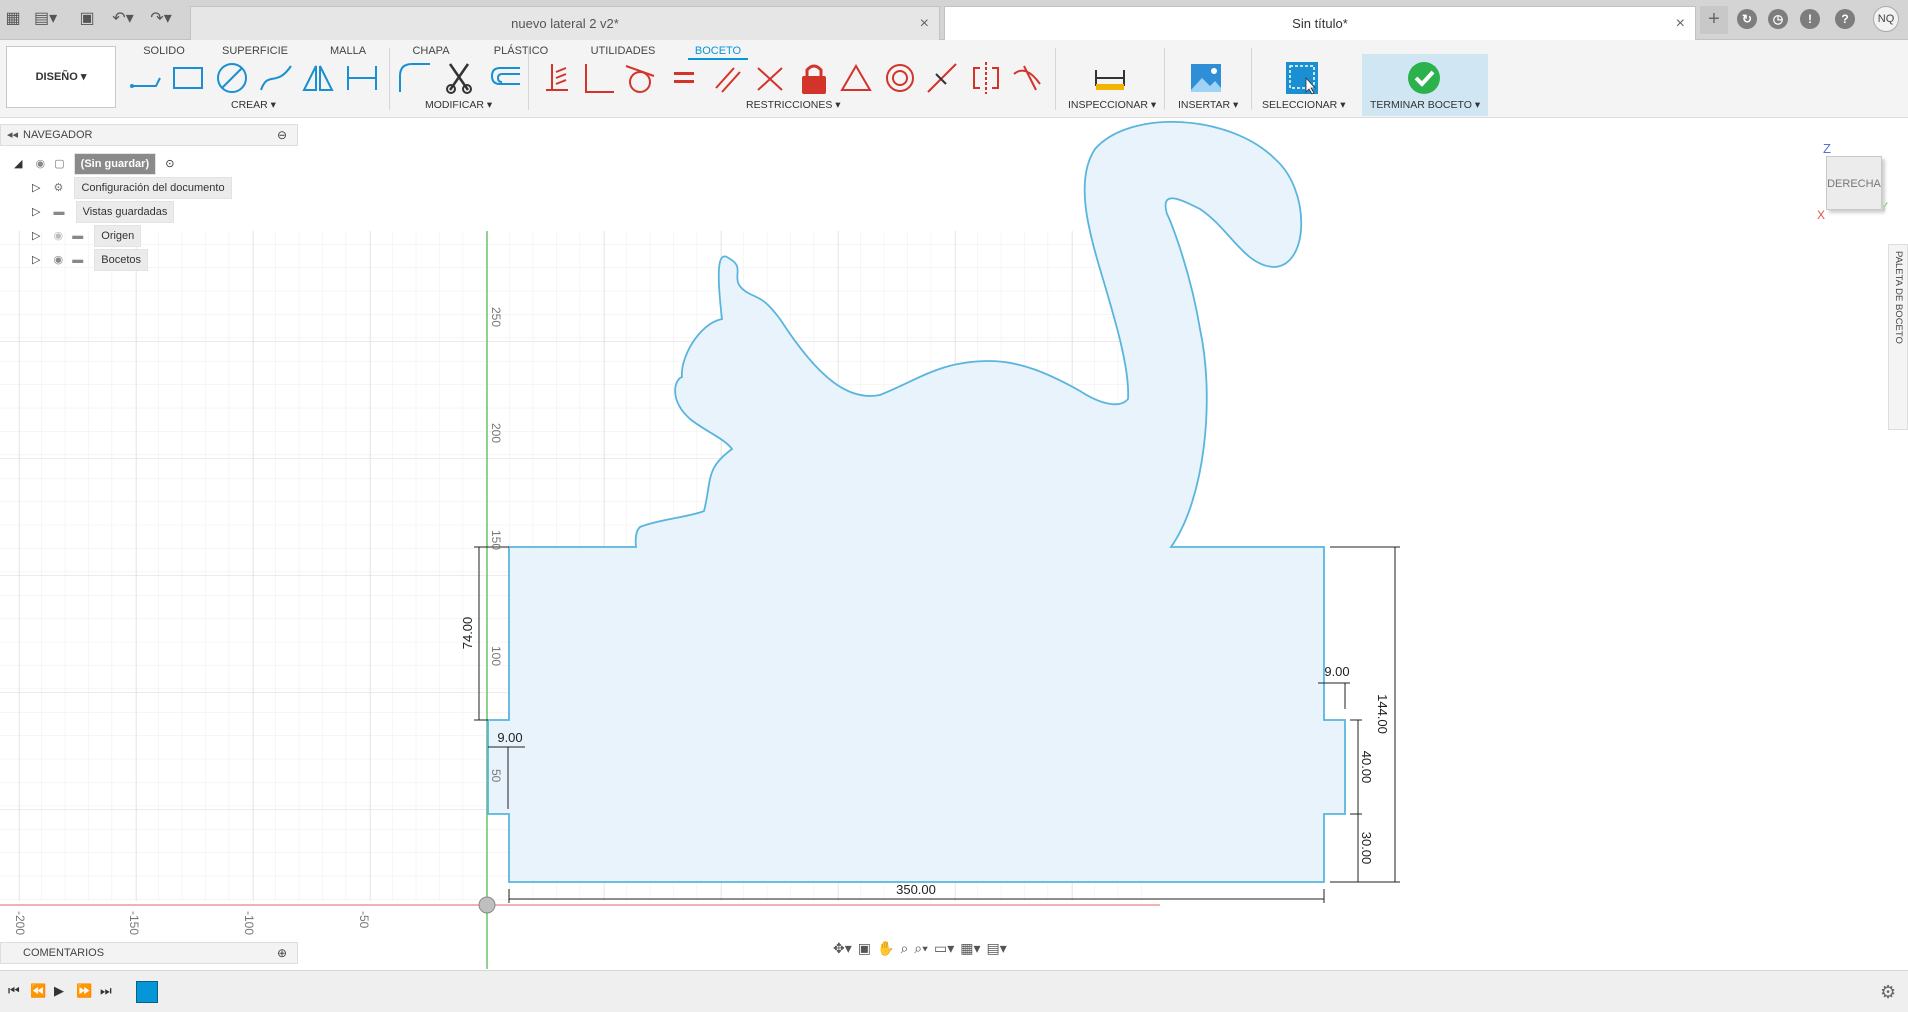 The width and height of the screenshot is (1908, 1012). I want to click on perpendicular-constraint-icon, so click(598, 78).